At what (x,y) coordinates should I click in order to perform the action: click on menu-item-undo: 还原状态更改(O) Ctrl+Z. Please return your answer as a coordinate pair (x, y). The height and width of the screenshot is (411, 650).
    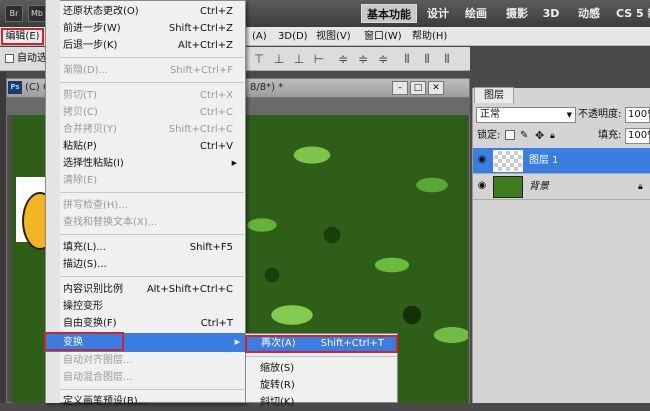
    Looking at the image, I should click on (151, 11).